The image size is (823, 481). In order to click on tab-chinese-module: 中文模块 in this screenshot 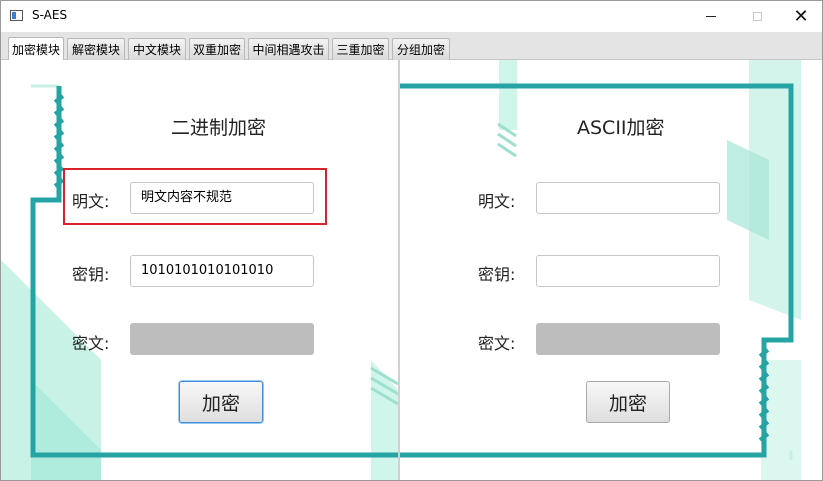, I will do `click(157, 49)`.